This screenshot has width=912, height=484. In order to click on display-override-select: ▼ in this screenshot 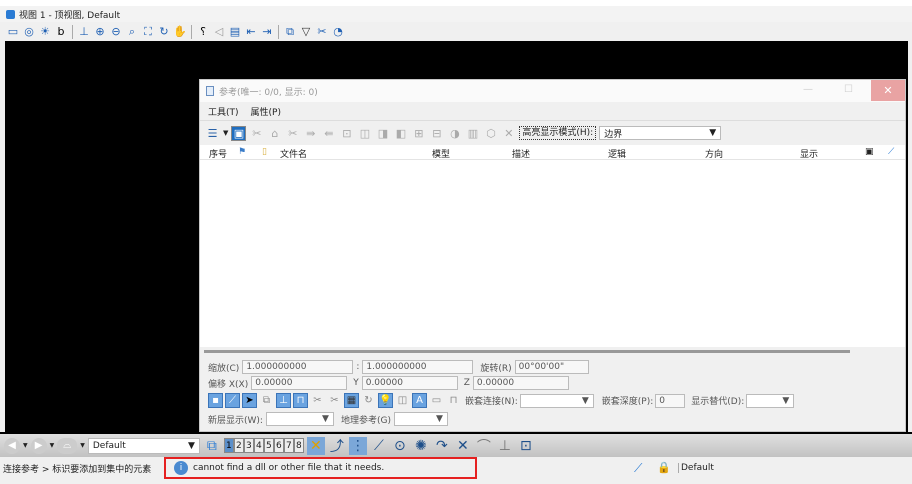, I will do `click(770, 400)`.